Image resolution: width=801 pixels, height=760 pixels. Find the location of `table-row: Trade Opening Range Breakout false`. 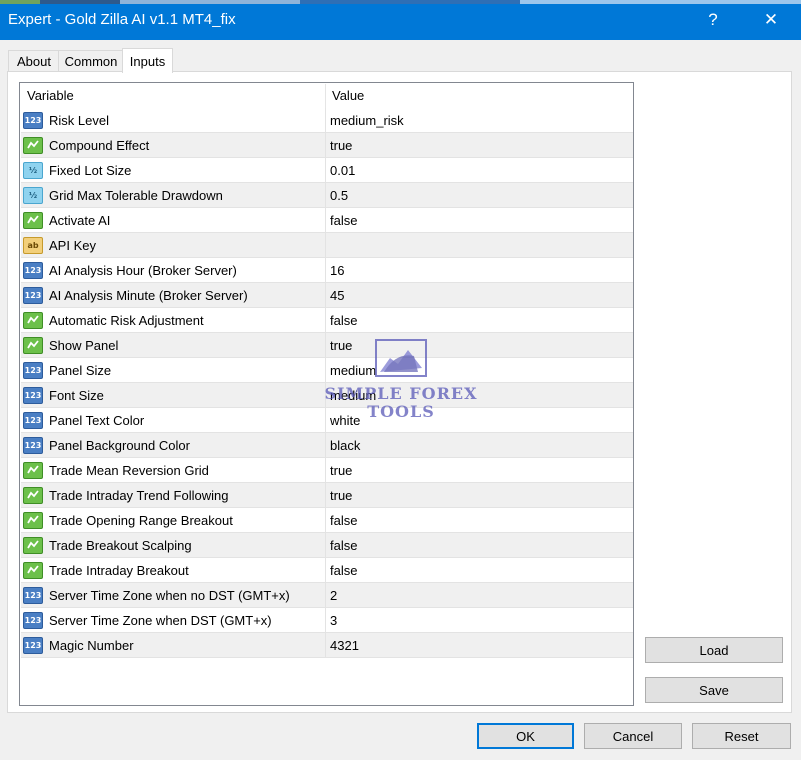

table-row: Trade Opening Range Breakout false is located at coordinates (327, 520).